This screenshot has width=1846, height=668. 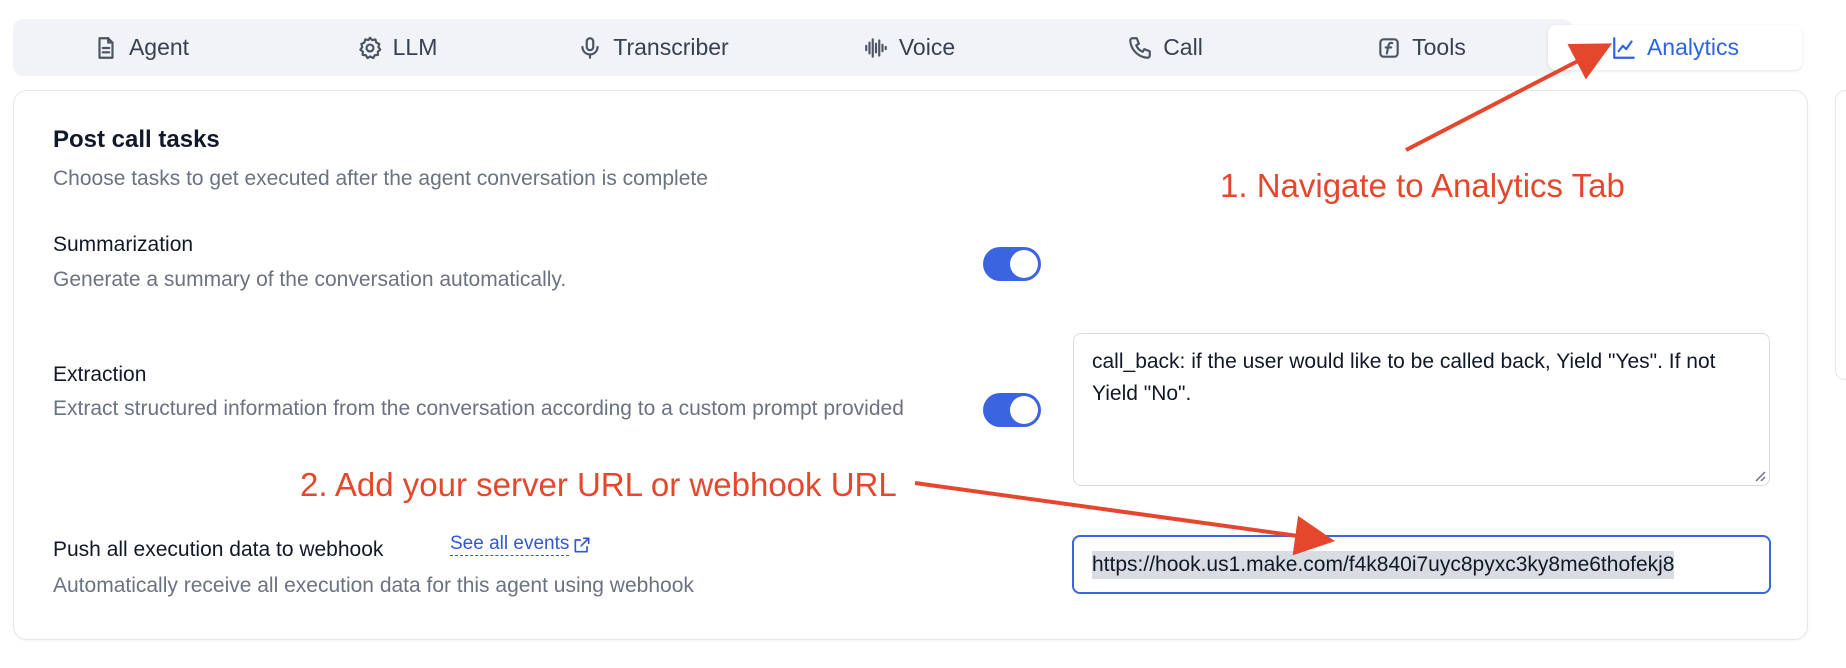 What do you see at coordinates (1124, 518) in the screenshot?
I see `arrow-to-webhook-input` at bounding box center [1124, 518].